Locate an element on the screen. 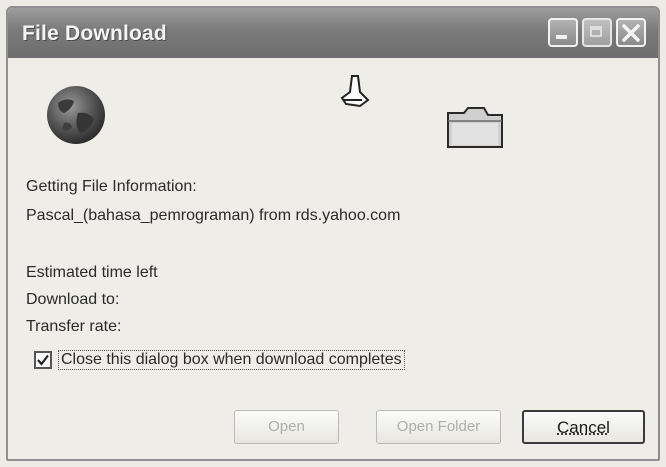  close-button is located at coordinates (631, 32).